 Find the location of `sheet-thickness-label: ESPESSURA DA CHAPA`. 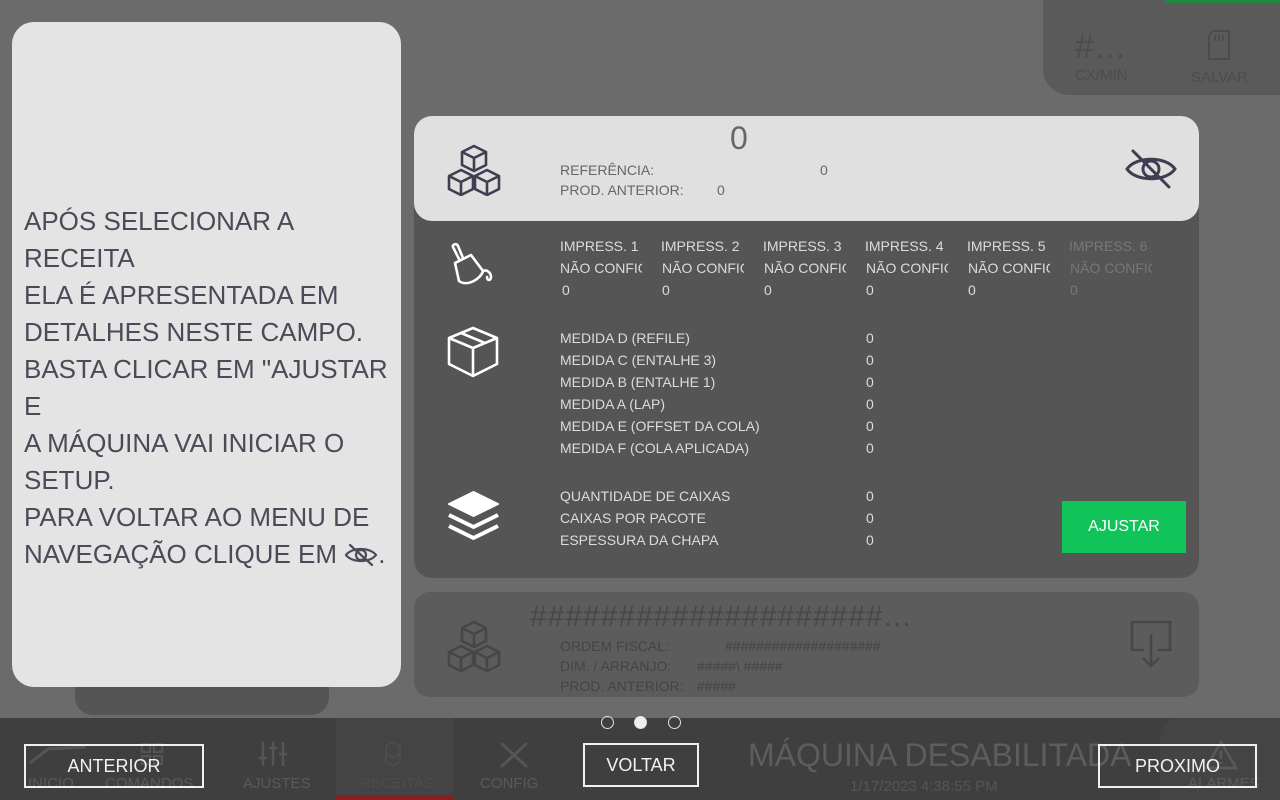

sheet-thickness-label: ESPESSURA DA CHAPA is located at coordinates (639, 540).